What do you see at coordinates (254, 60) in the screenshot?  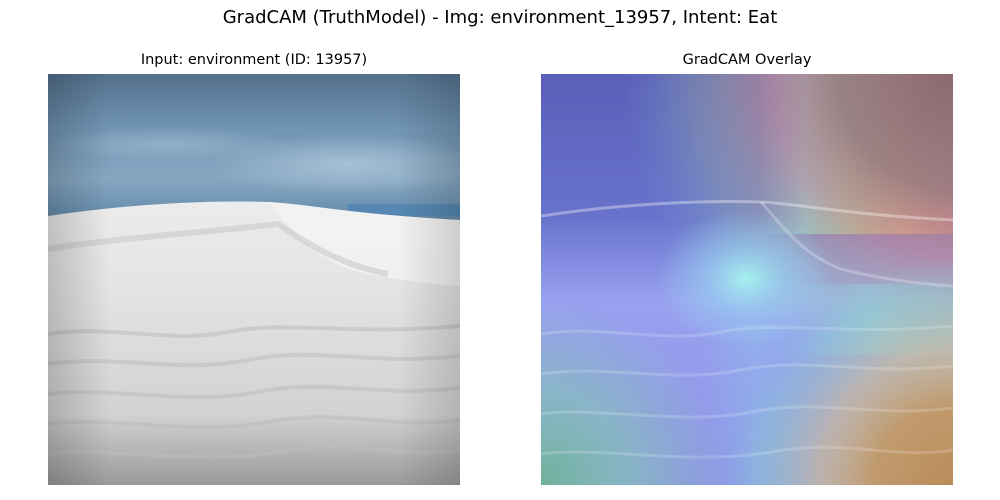 I see `input-panel-title: Input: environment (ID: 13957)` at bounding box center [254, 60].